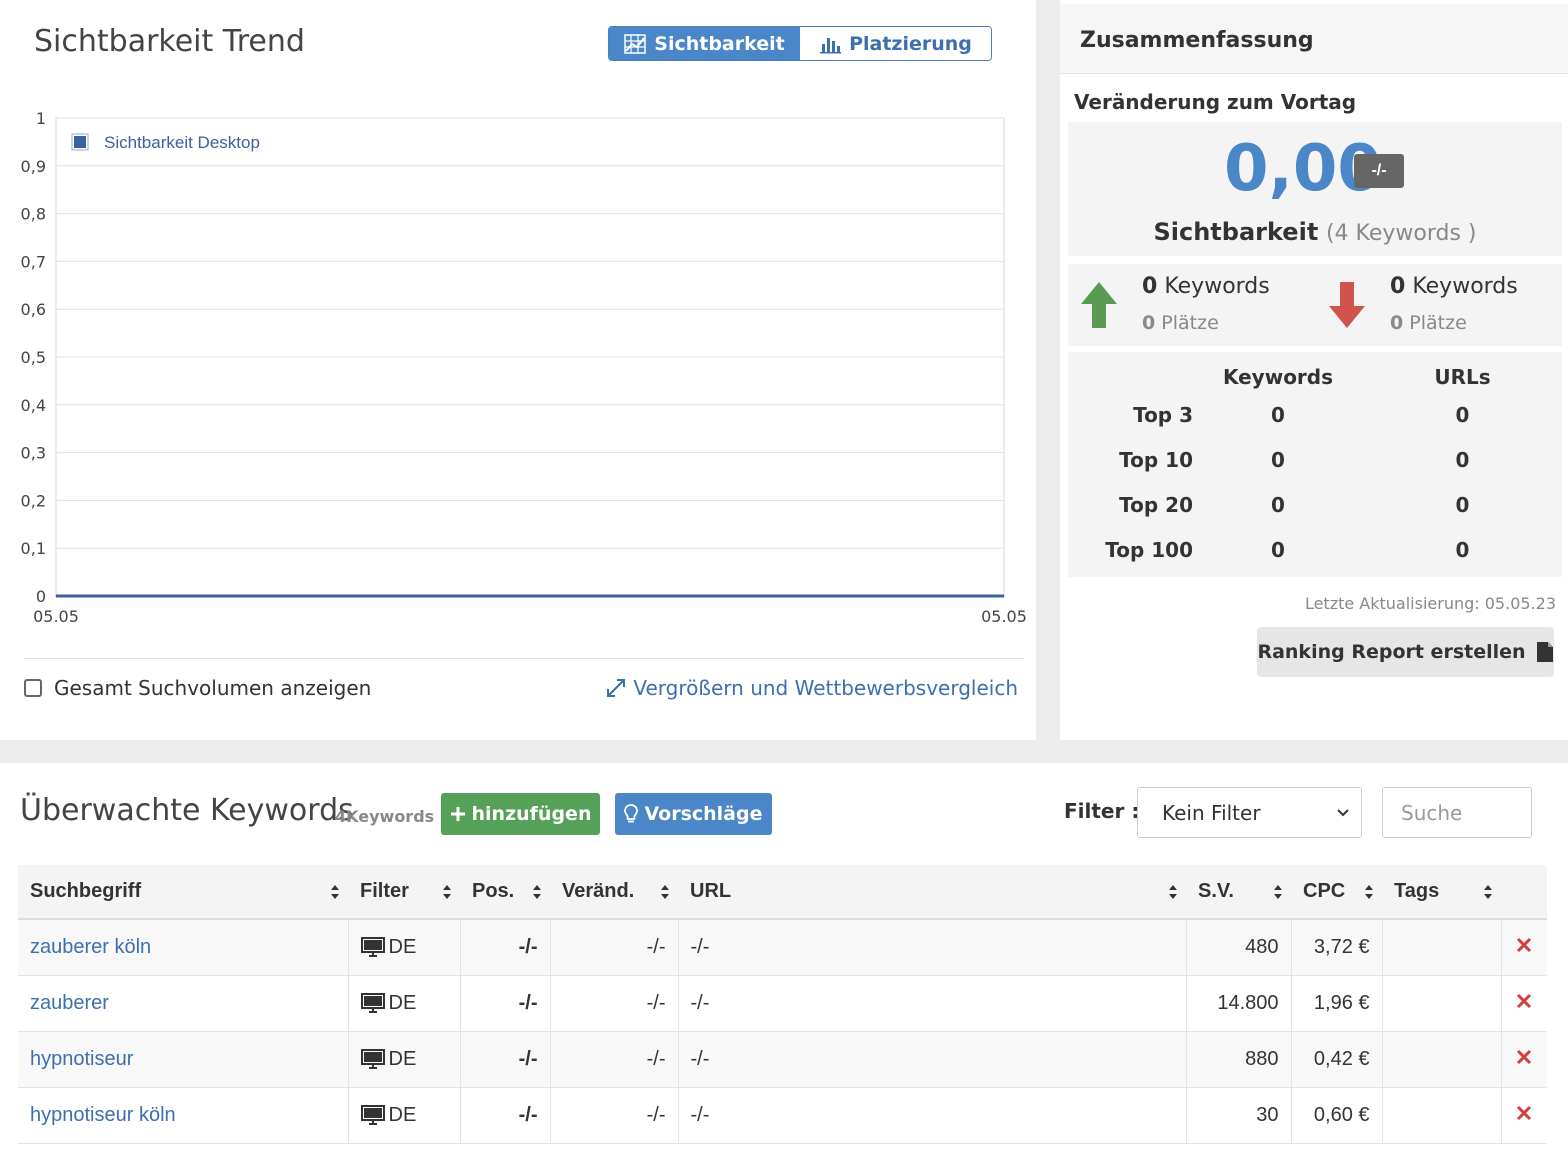 The width and height of the screenshot is (1568, 1162). I want to click on keyword-term-link: zauberer köln, so click(90, 947).